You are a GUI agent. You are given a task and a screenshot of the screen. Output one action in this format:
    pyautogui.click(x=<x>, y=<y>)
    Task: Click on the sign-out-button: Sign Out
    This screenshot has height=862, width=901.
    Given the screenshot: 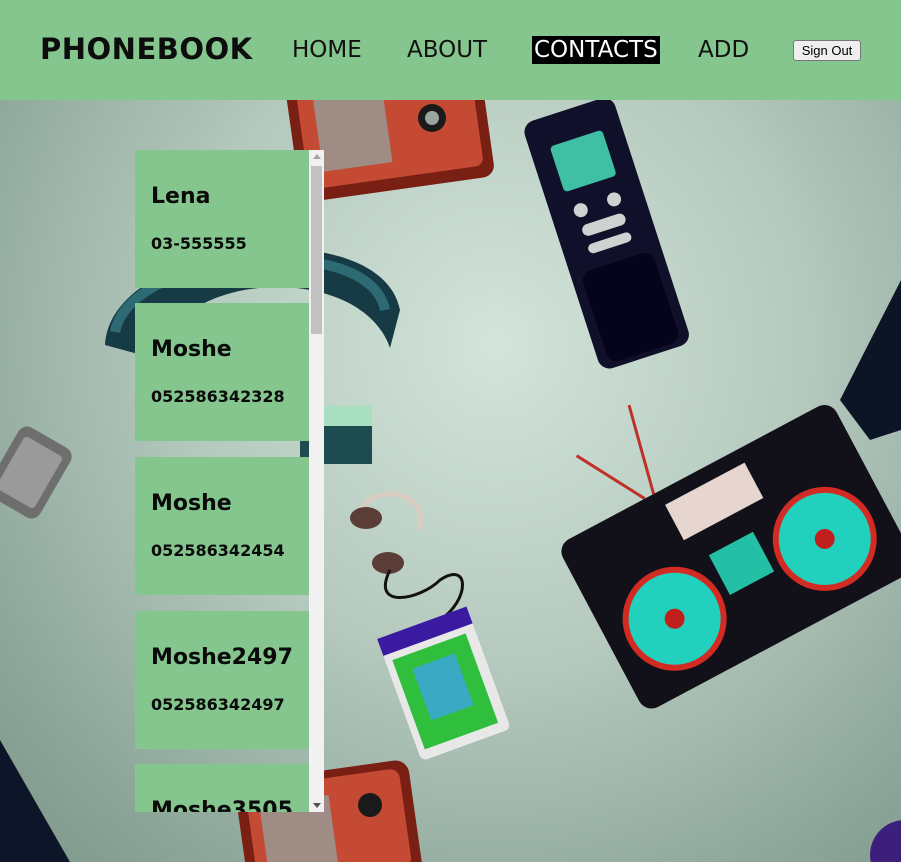 What is the action you would take?
    pyautogui.click(x=827, y=50)
    